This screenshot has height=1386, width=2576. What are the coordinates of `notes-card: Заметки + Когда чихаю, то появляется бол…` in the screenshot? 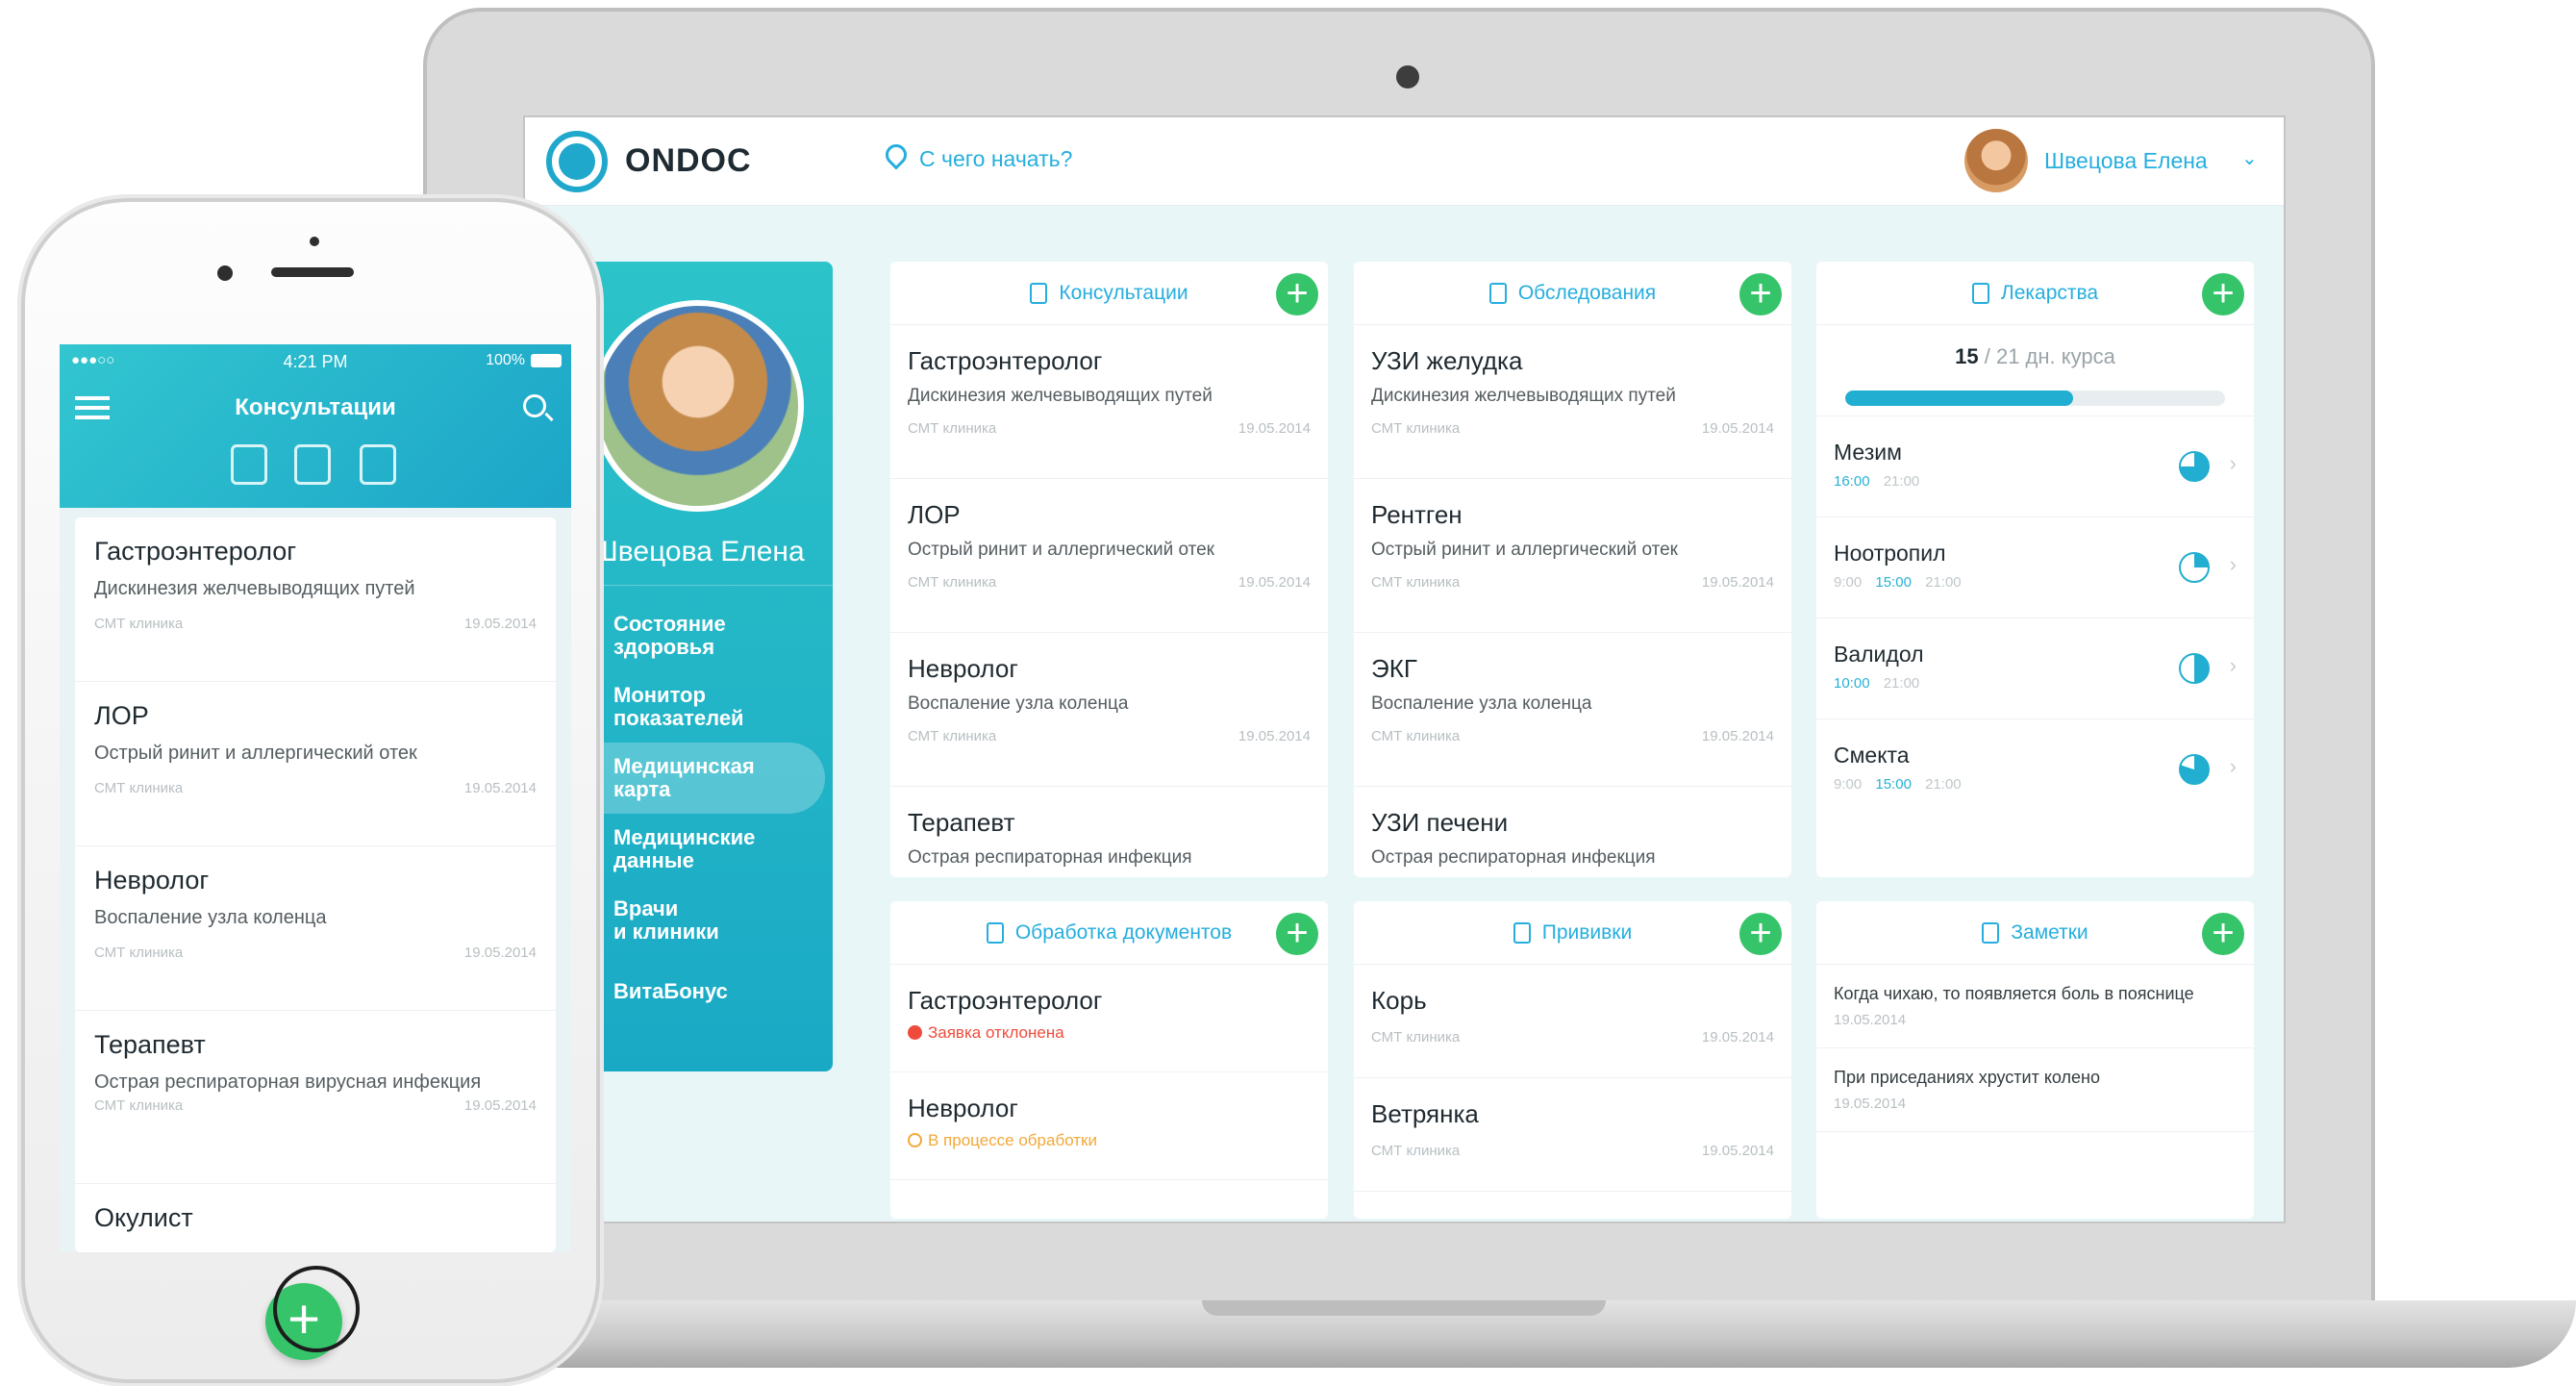 It's located at (2035, 1060).